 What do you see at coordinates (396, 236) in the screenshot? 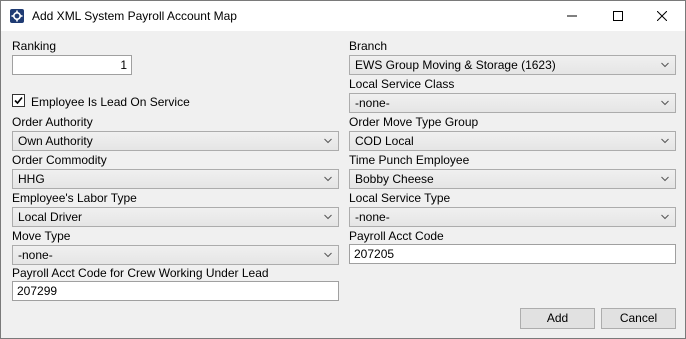
I see `payroll-acct-code-label: Payroll Acct Code` at bounding box center [396, 236].